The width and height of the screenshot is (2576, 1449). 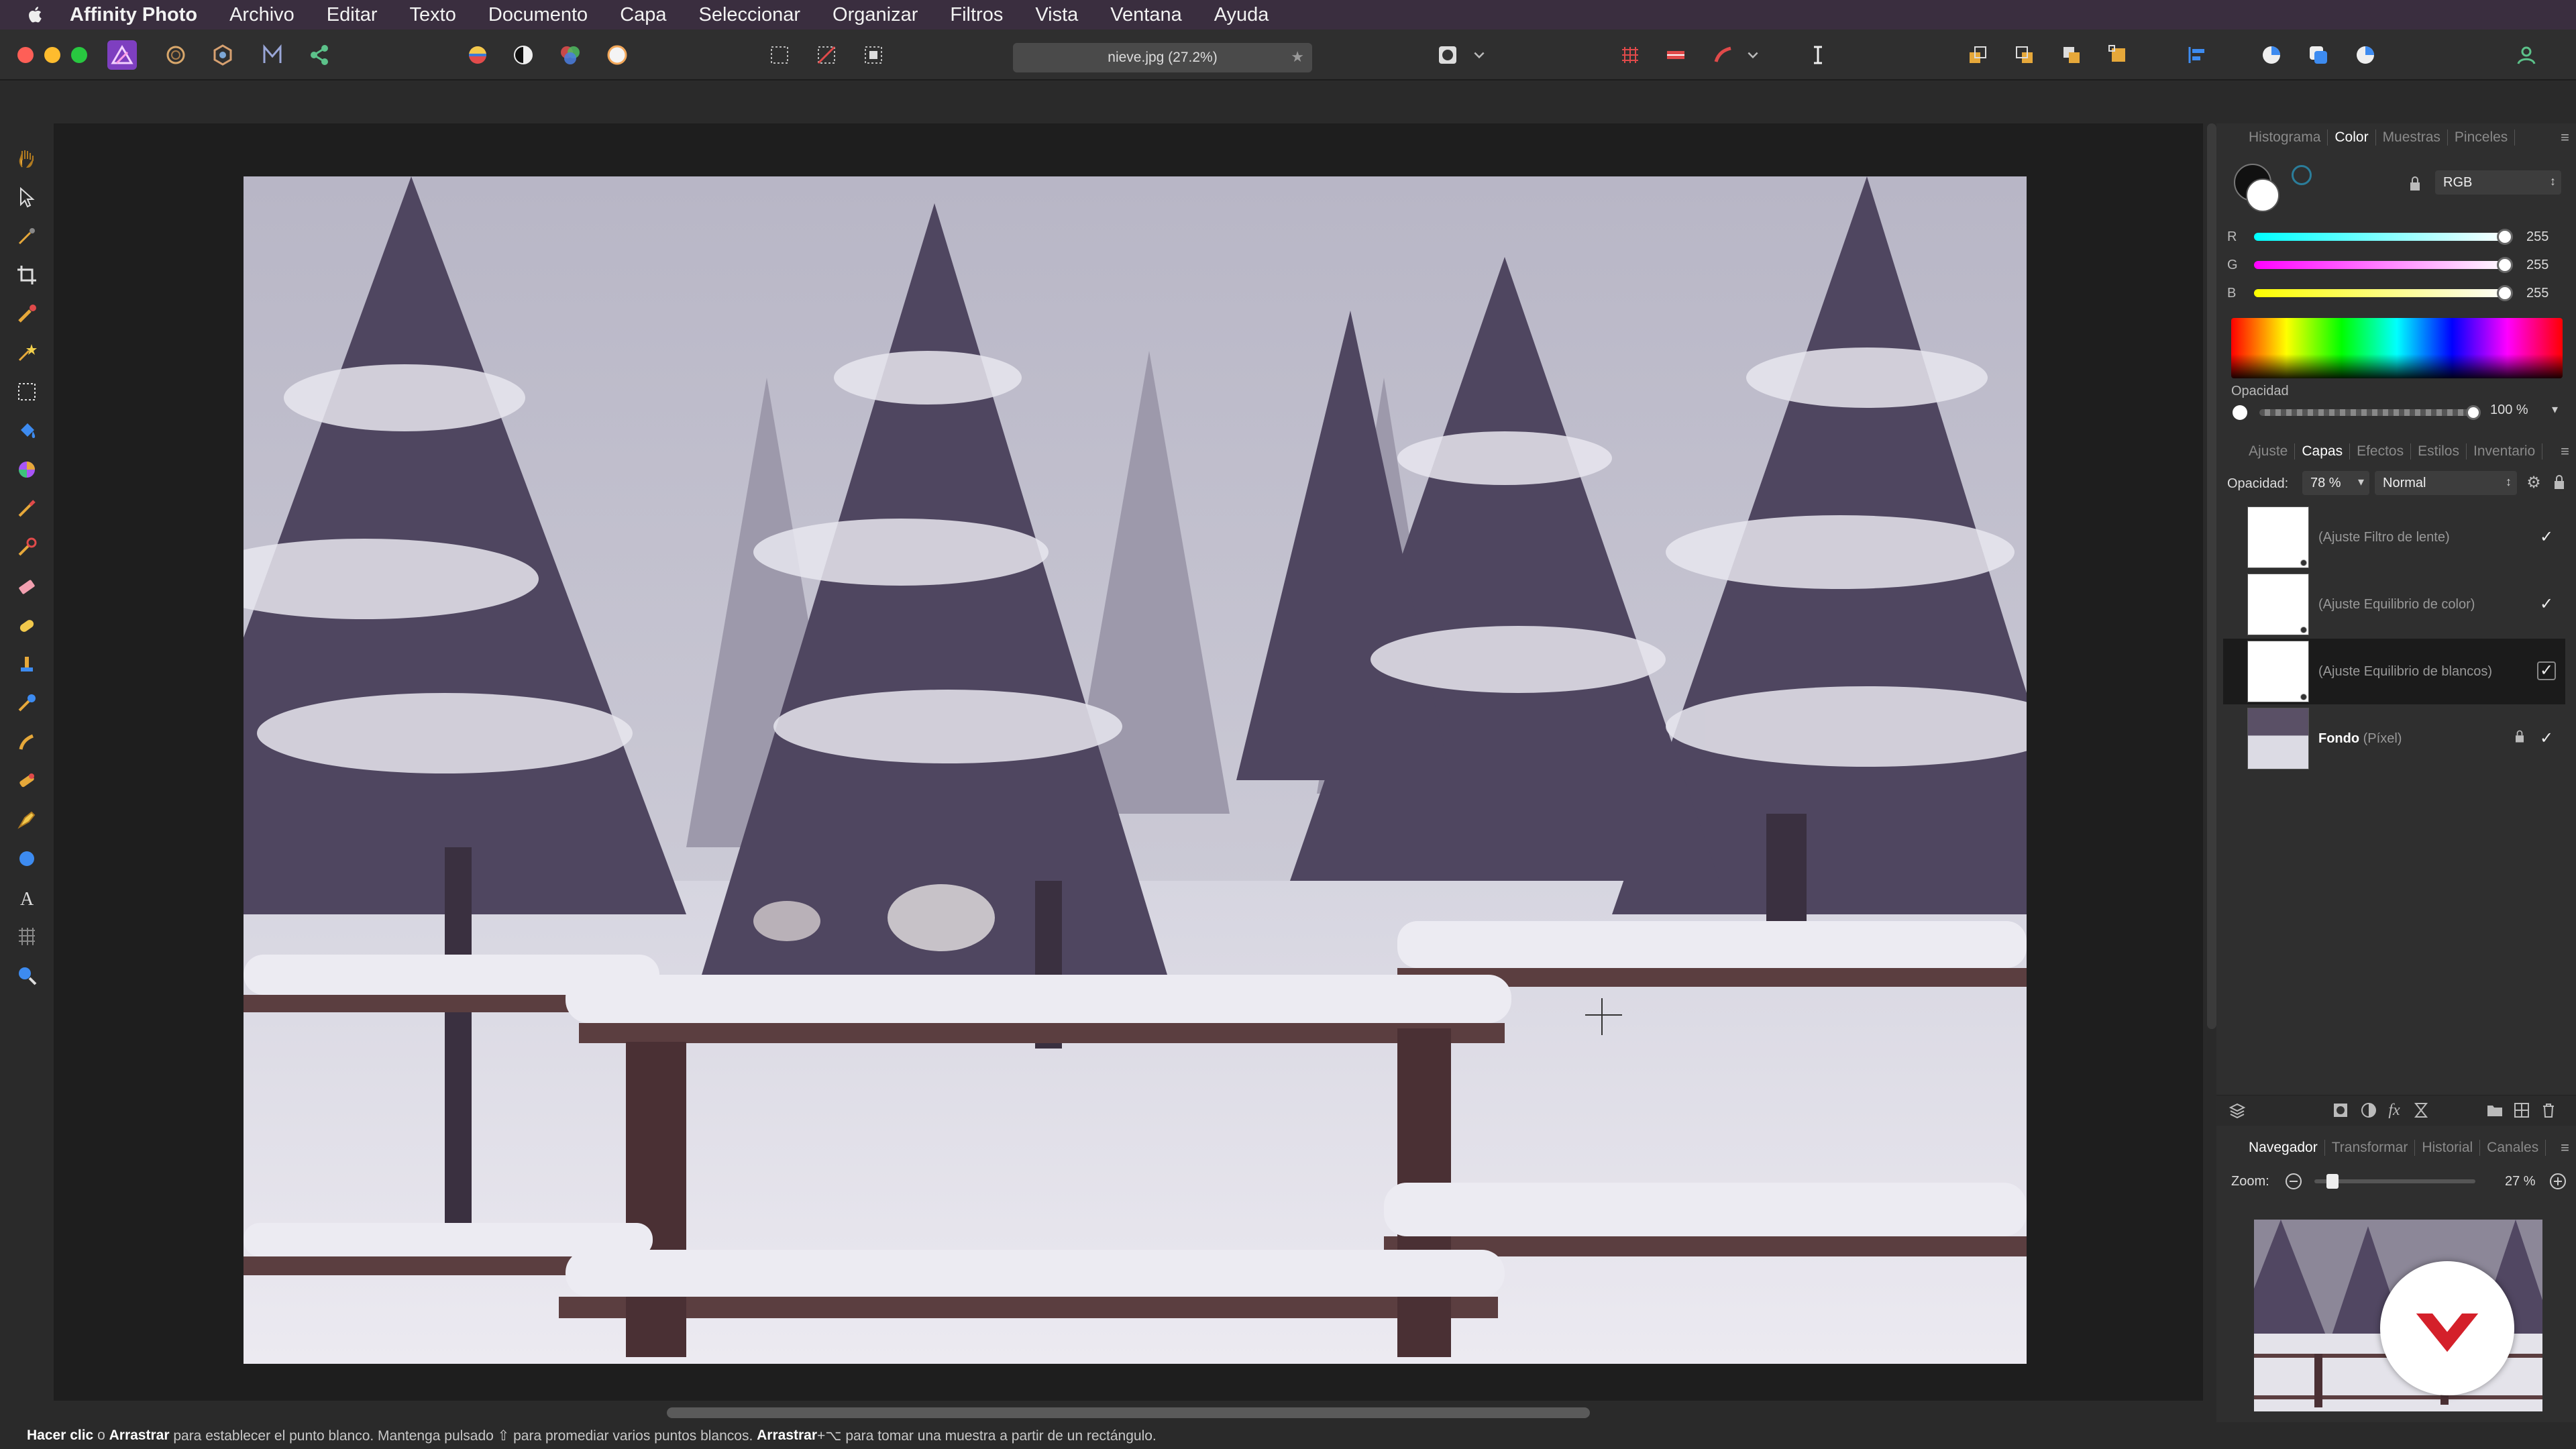 What do you see at coordinates (26, 275) in the screenshot?
I see `crop-tool-icon` at bounding box center [26, 275].